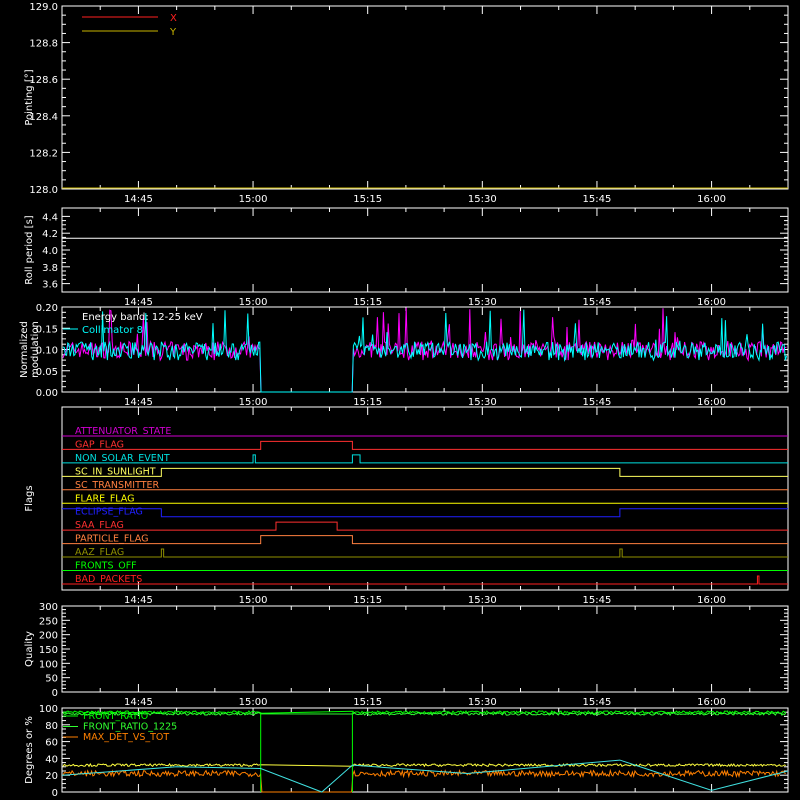  What do you see at coordinates (47, 329) in the screenshot?
I see `y-tick-label: 0.15` at bounding box center [47, 329].